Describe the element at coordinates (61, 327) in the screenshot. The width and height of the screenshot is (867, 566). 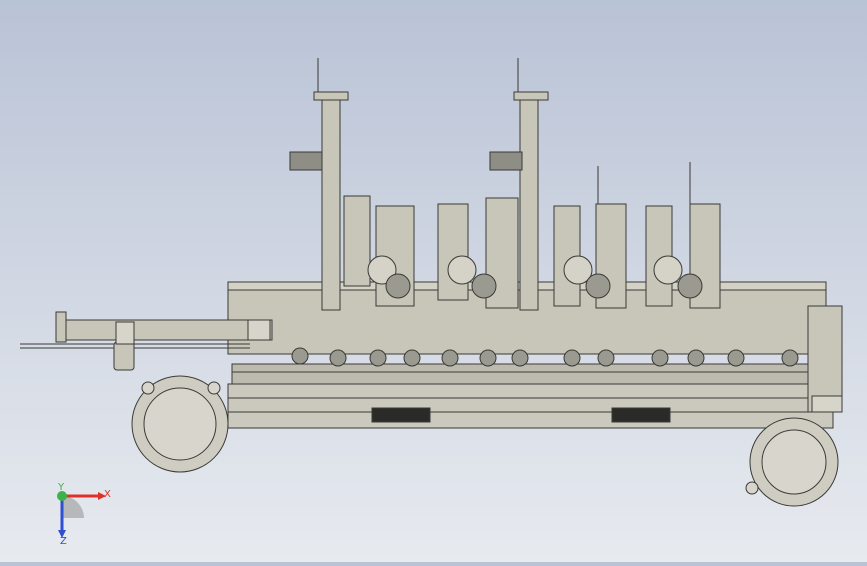
I see `inlet-post` at that location.